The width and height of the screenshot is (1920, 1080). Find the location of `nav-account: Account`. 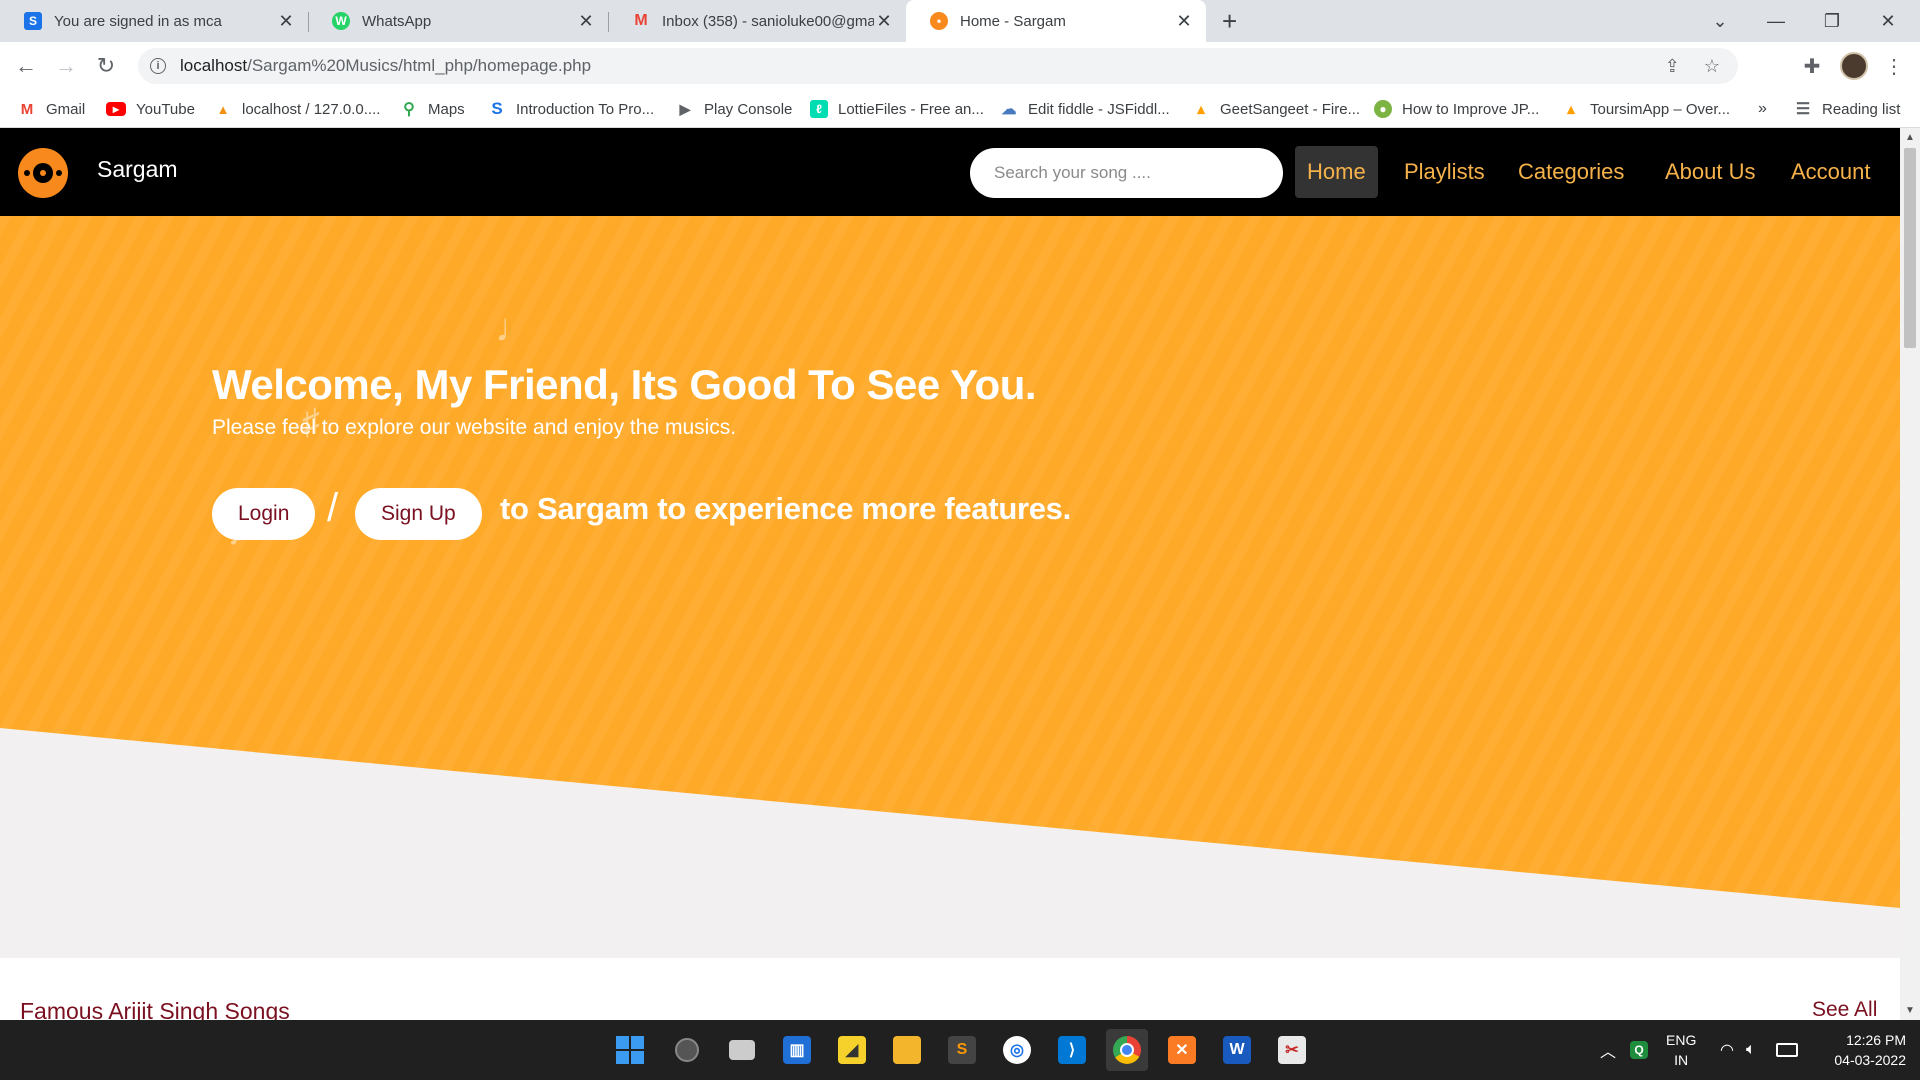

nav-account: Account is located at coordinates (1831, 172).